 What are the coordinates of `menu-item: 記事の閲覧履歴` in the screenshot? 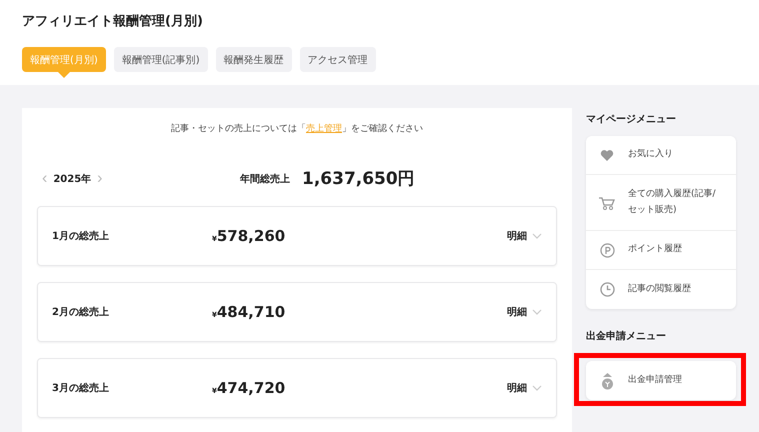 It's located at (661, 289).